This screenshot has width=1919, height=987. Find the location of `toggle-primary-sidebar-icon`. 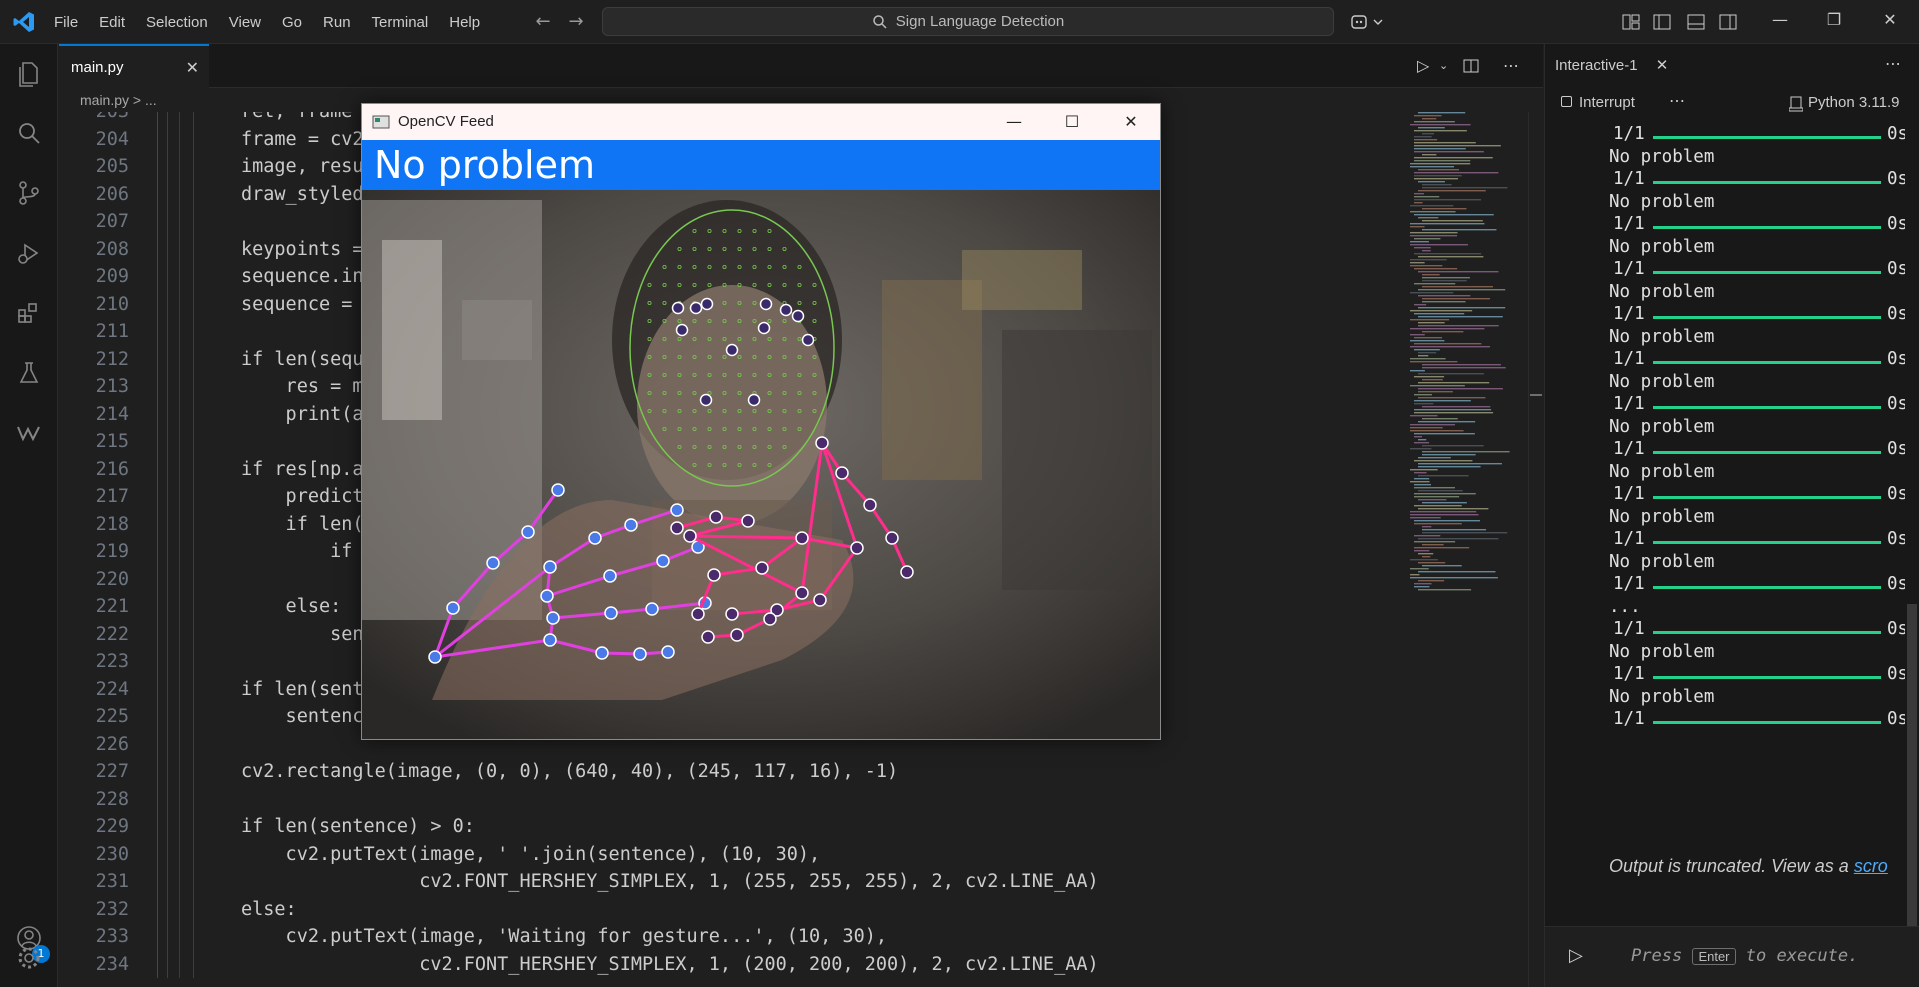

toggle-primary-sidebar-icon is located at coordinates (1662, 22).